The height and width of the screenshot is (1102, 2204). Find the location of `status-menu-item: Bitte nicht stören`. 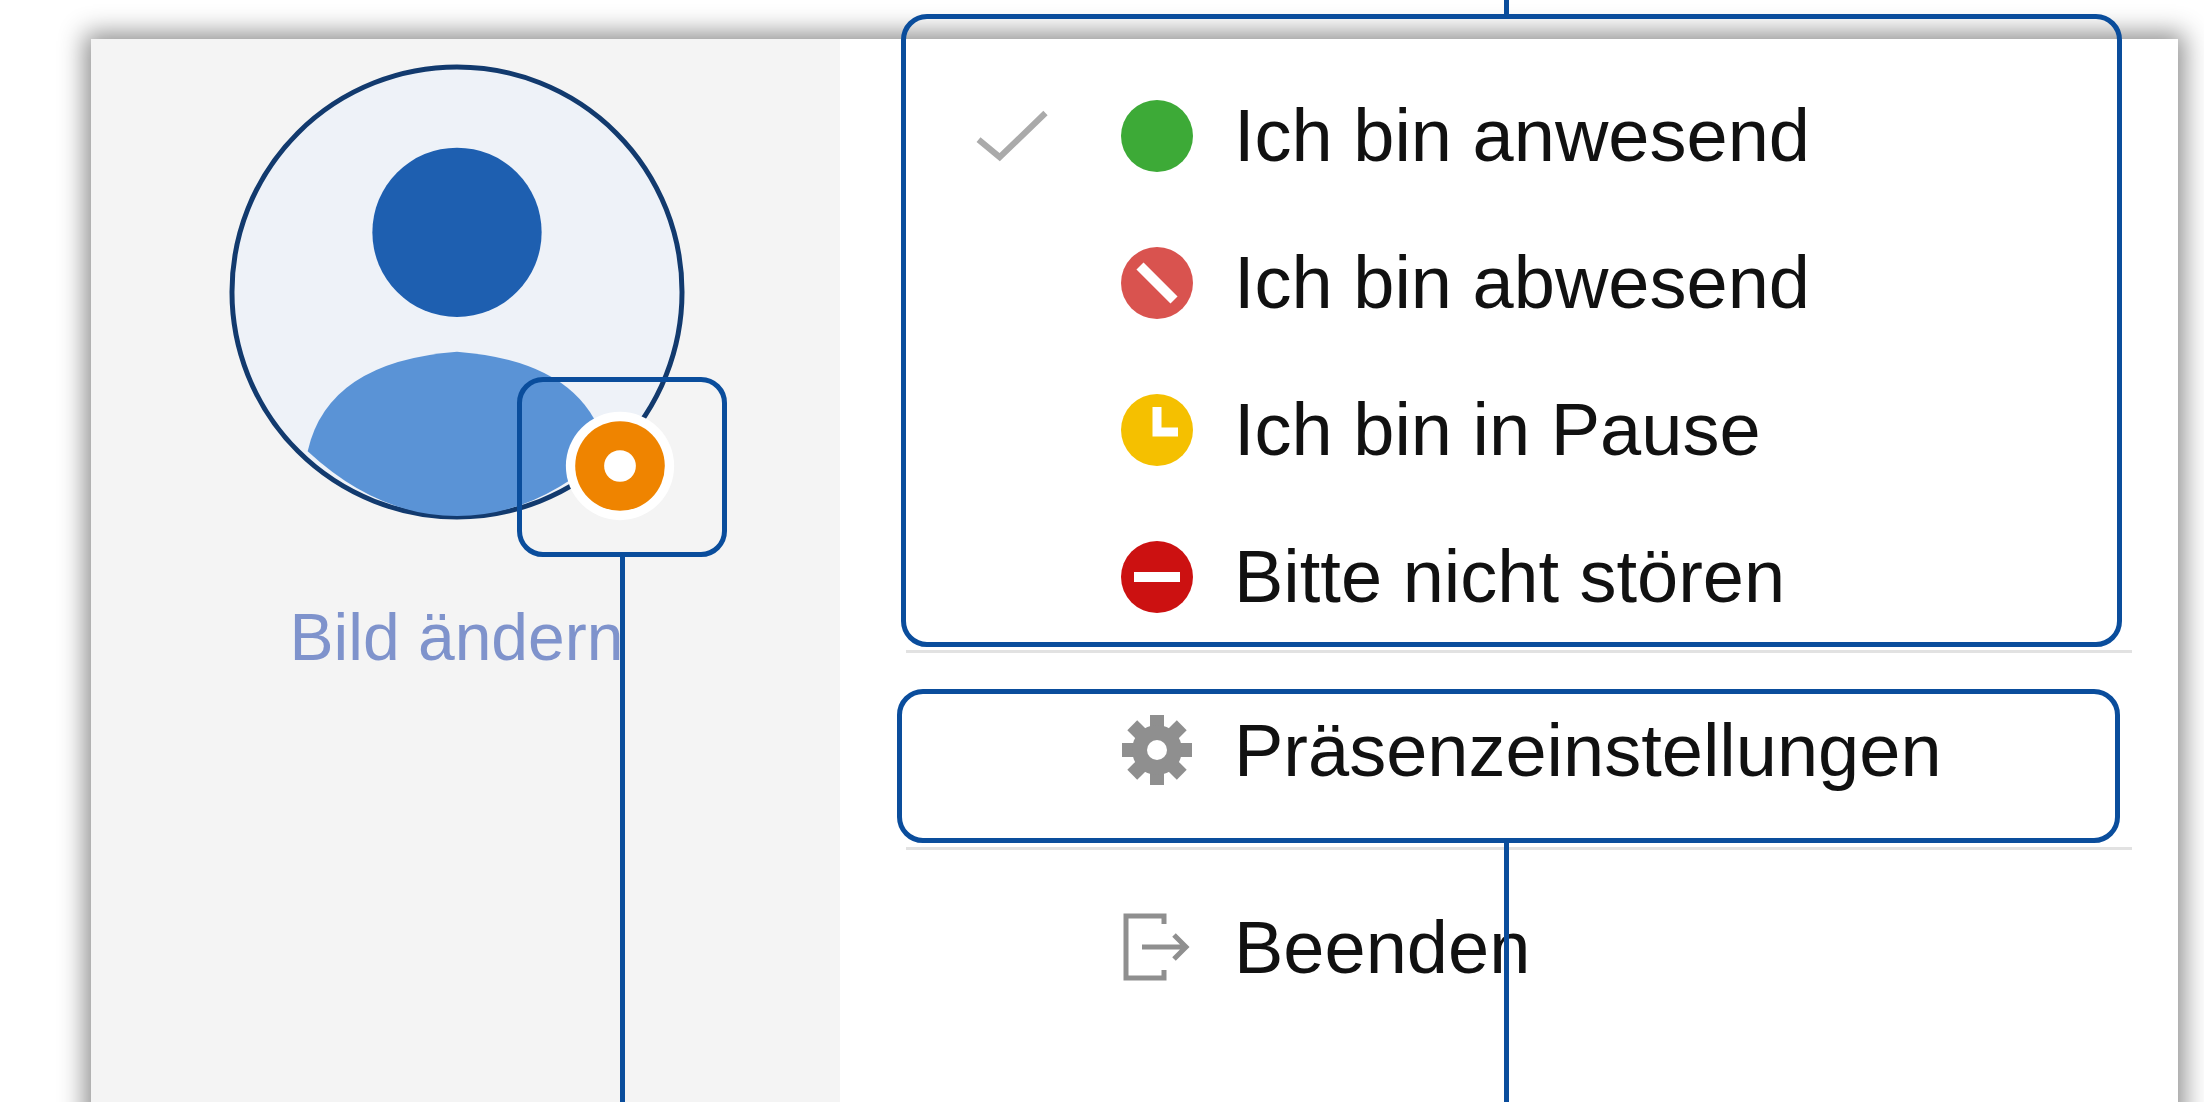

status-menu-item: Bitte nicht stören is located at coordinates (1509, 576).